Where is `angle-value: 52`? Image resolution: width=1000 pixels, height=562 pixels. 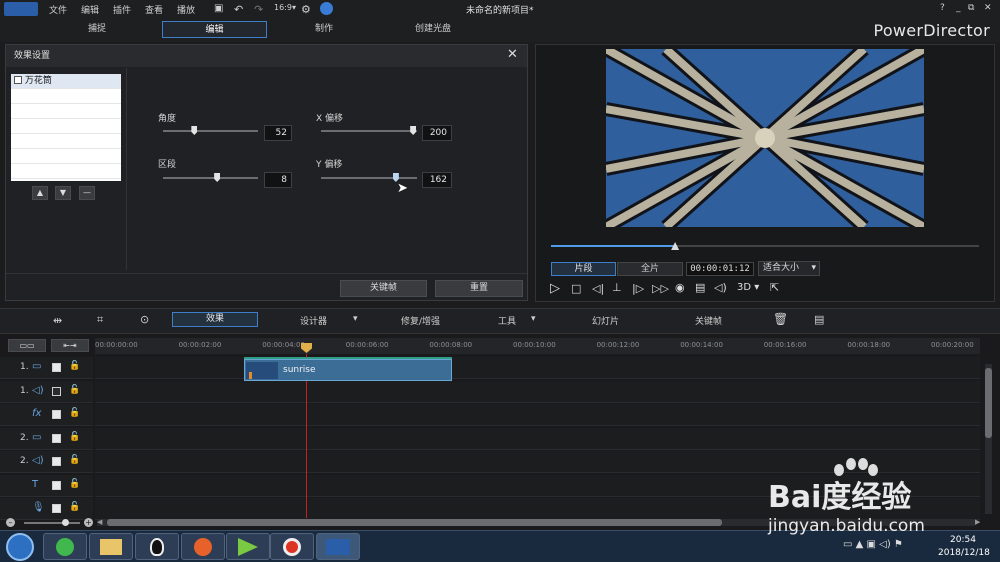
angle-value: 52 is located at coordinates (278, 133).